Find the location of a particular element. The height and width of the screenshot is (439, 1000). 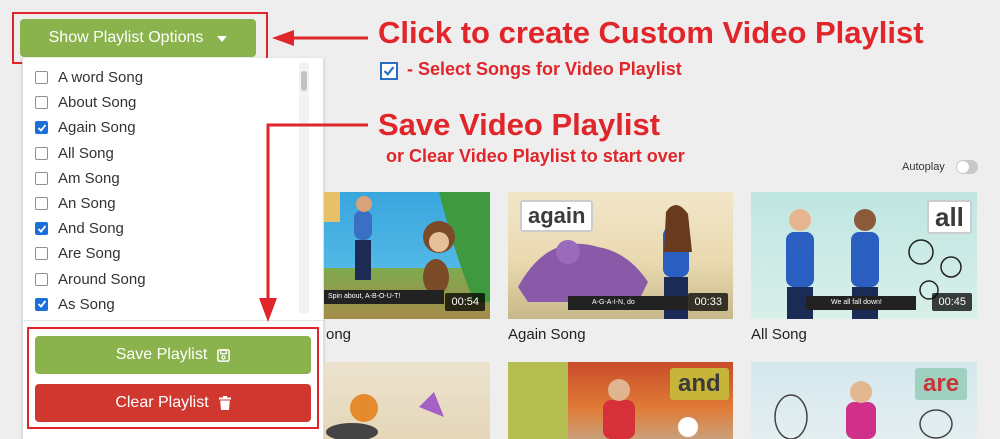

save-playlist-button: Save Playlist is located at coordinates (173, 355).